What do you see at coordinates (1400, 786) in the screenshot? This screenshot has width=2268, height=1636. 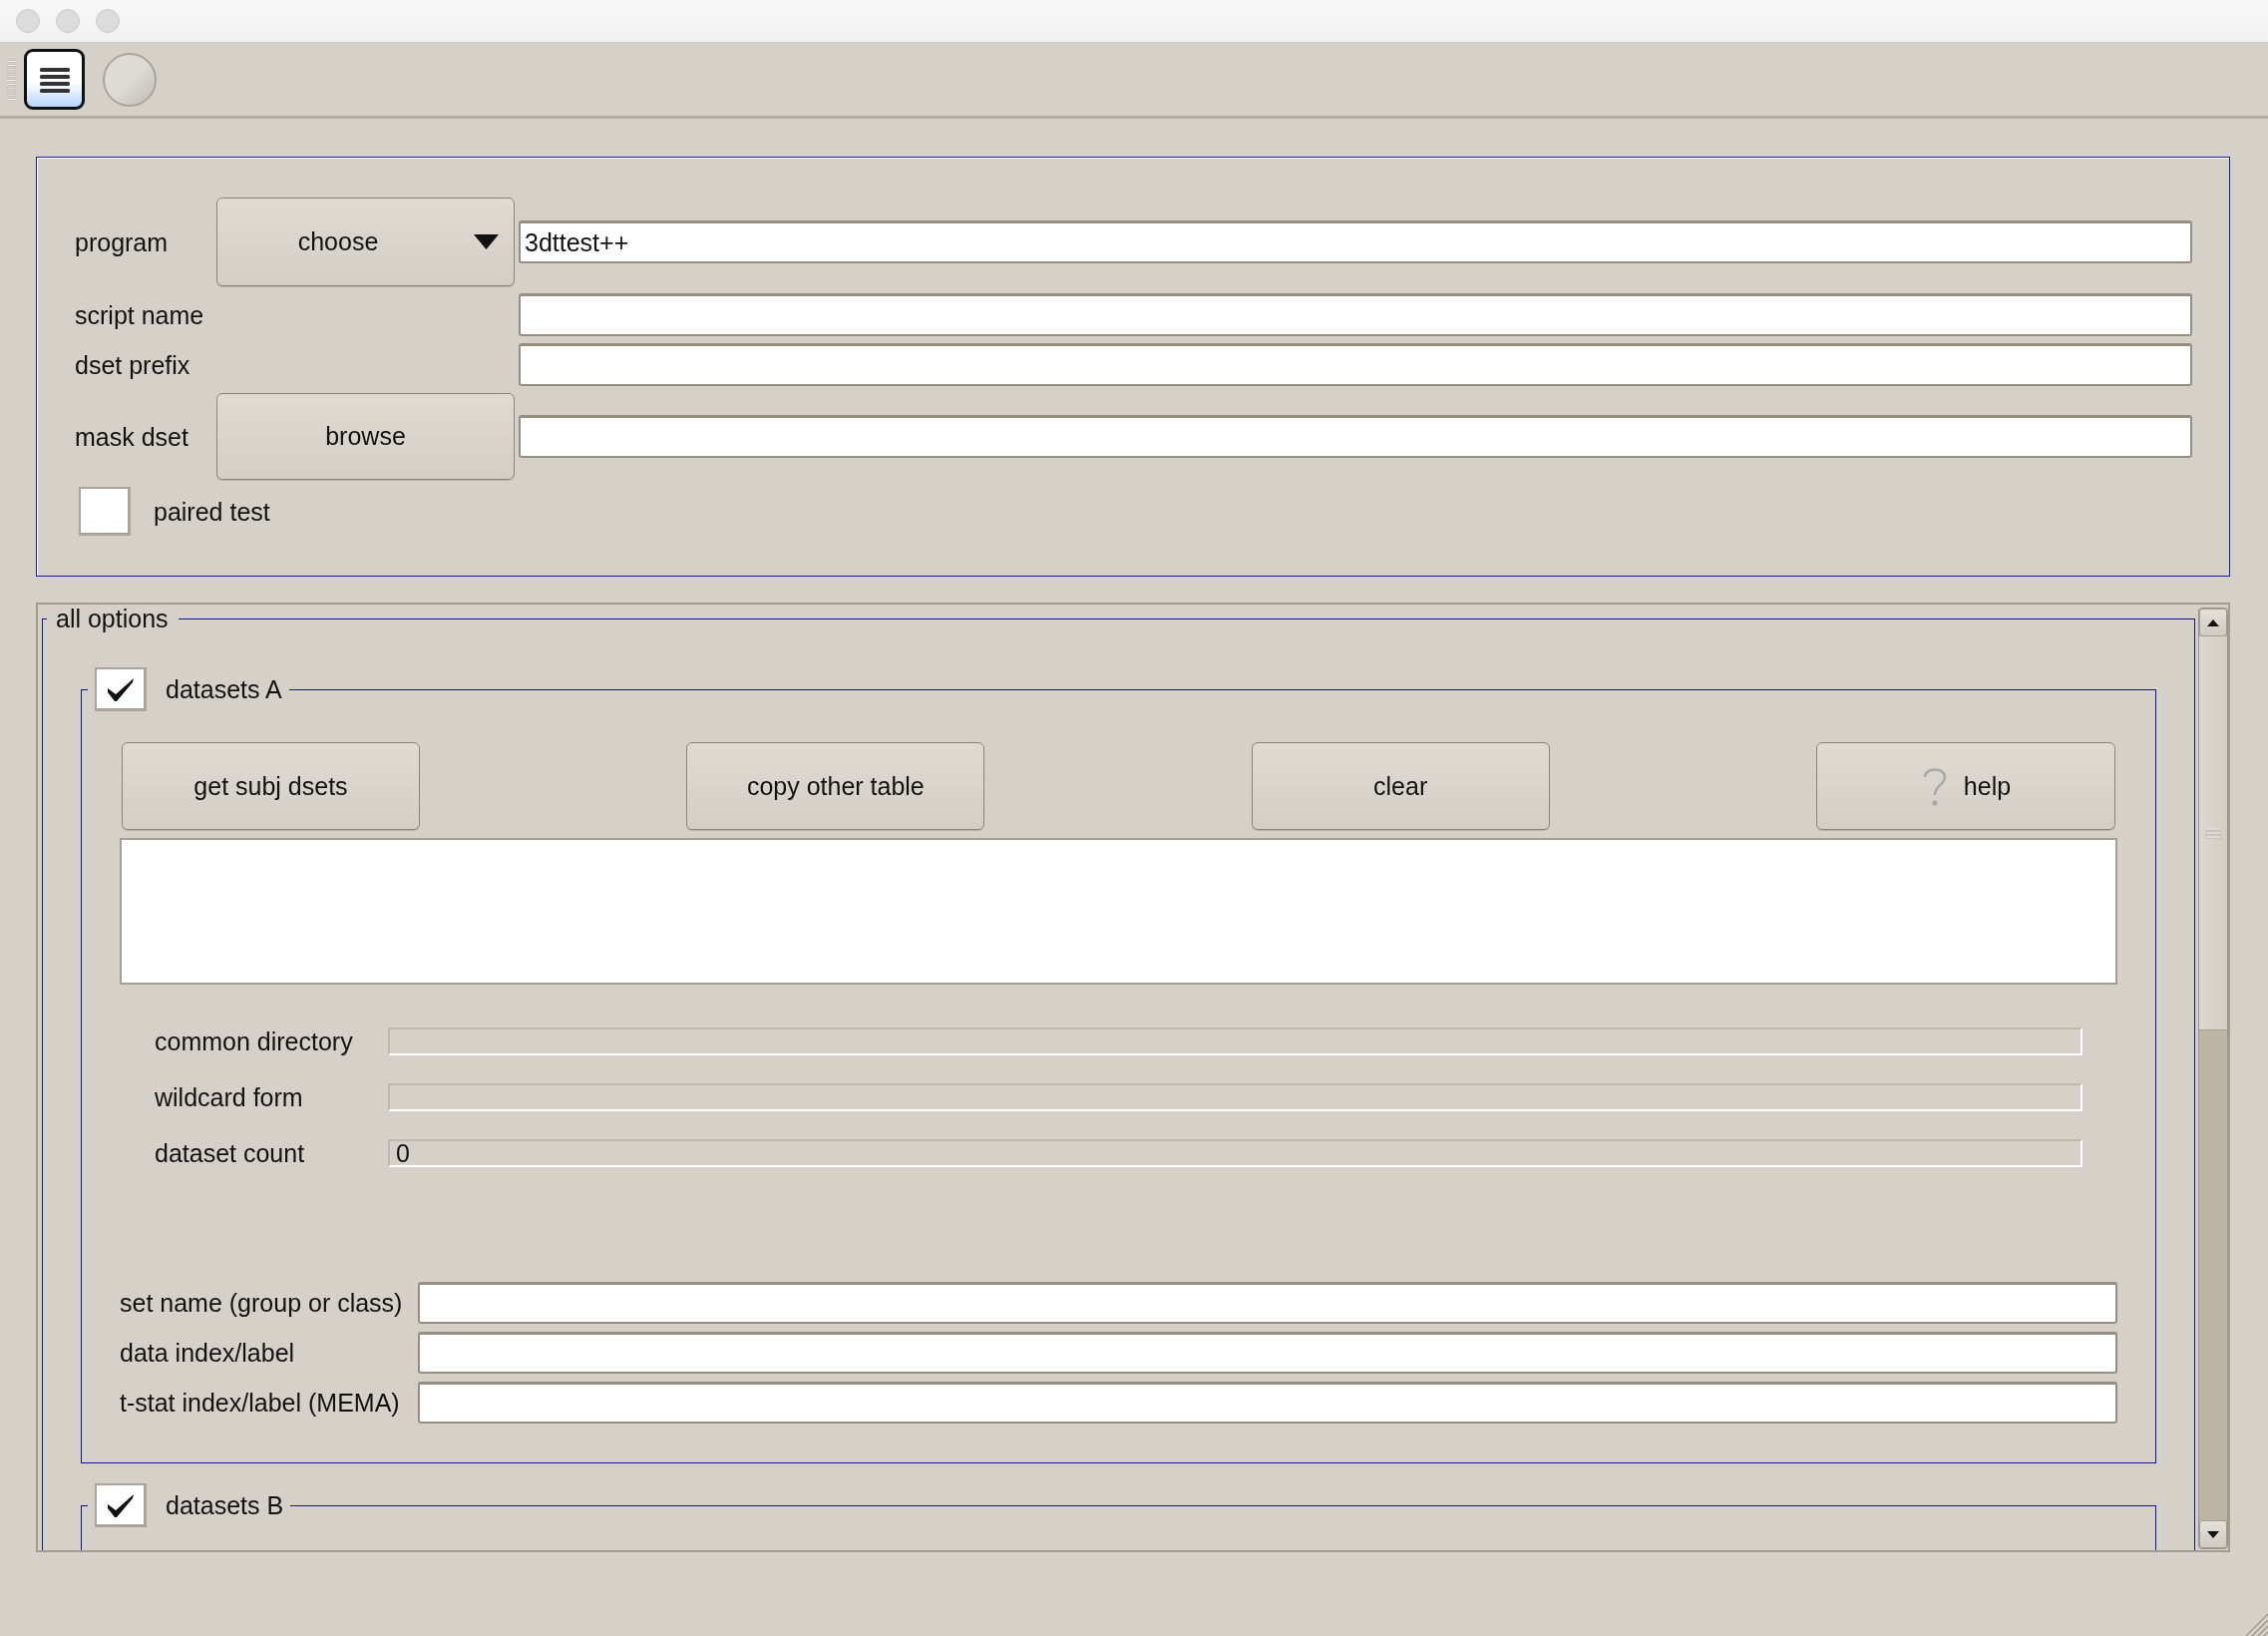 I see `action-button: clear` at bounding box center [1400, 786].